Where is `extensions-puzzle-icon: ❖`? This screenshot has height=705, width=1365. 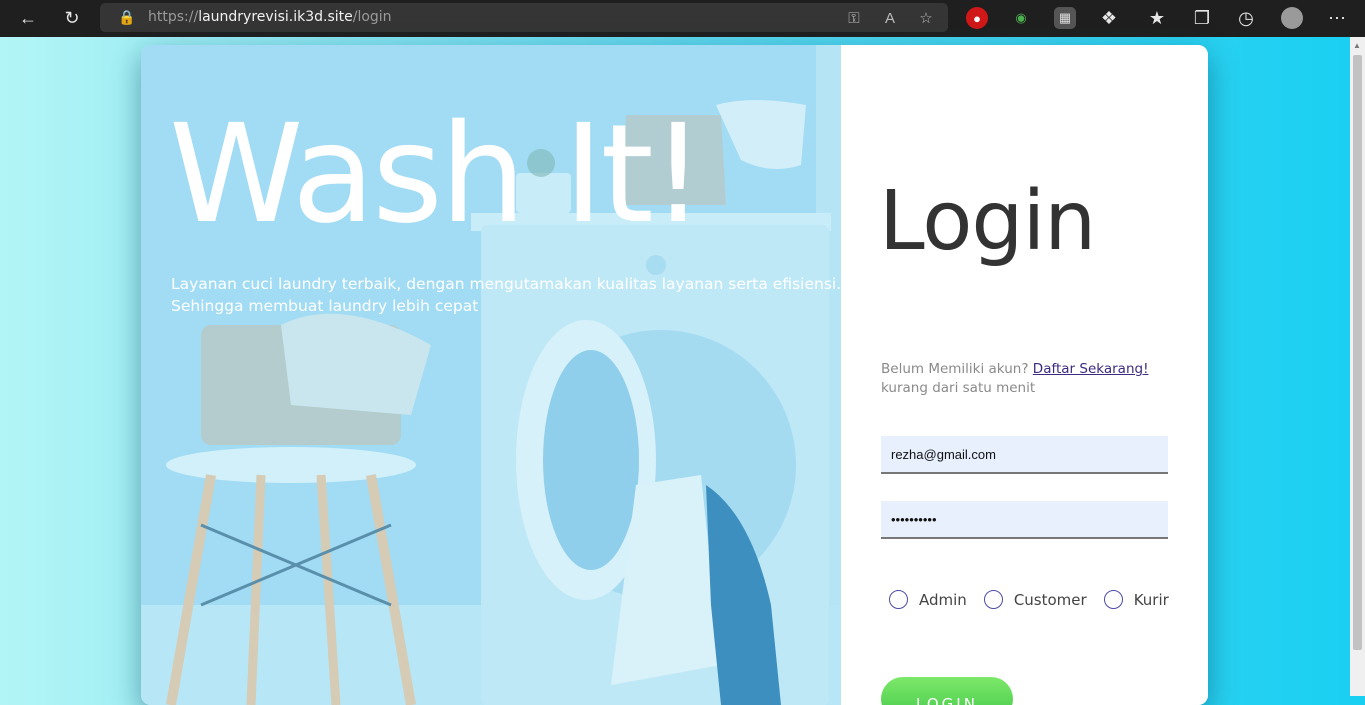
extensions-puzzle-icon: ❖ is located at coordinates (1109, 18).